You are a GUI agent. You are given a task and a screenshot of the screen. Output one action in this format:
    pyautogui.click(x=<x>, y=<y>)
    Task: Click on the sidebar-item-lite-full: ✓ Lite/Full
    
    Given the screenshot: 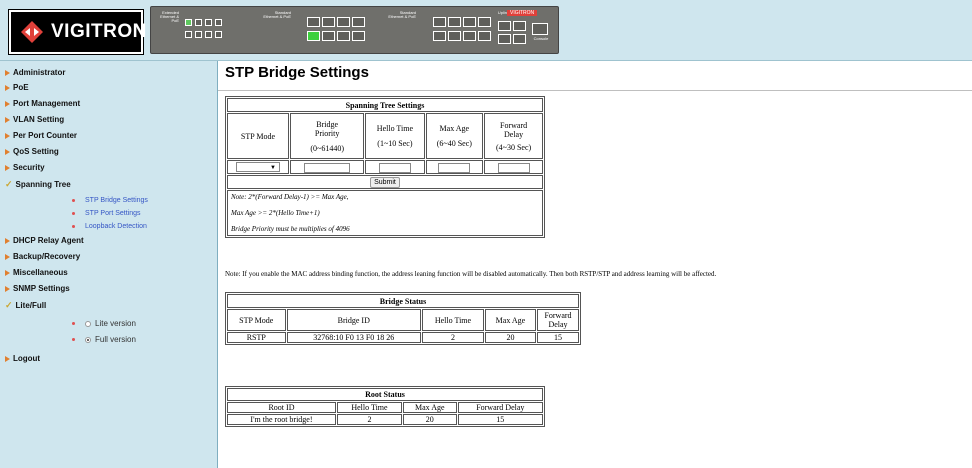 What is the action you would take?
    pyautogui.click(x=25, y=305)
    